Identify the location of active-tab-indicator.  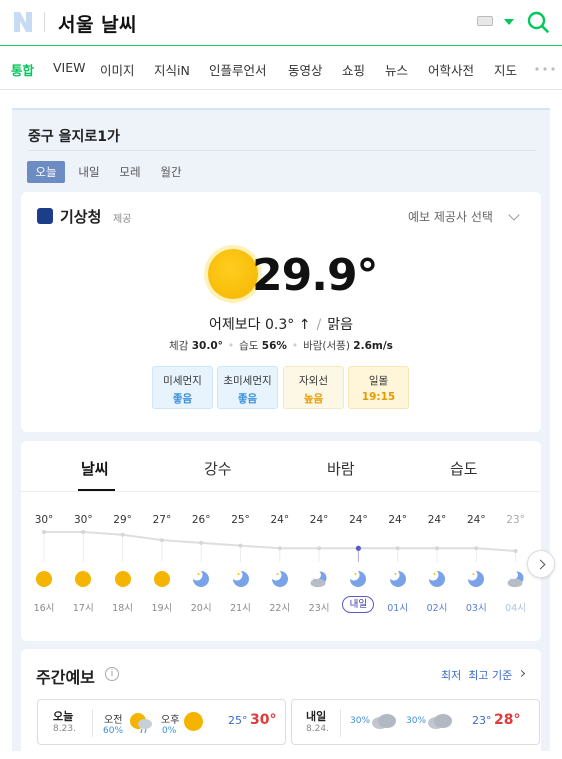
(96, 490).